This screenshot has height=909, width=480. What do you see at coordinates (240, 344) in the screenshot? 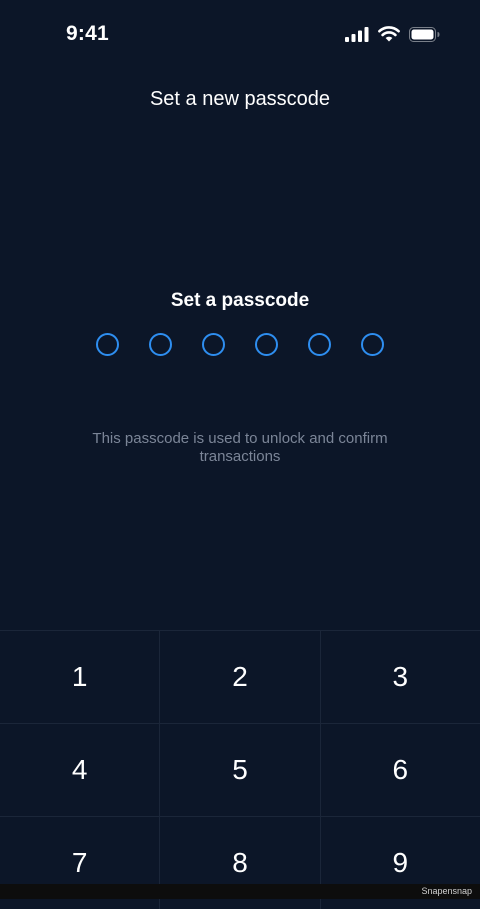
I see `passcode-dots` at bounding box center [240, 344].